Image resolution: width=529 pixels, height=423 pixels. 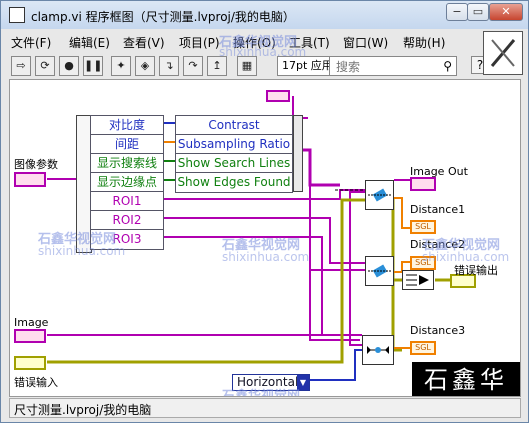 I want to click on maximize-button: ▭, so click(x=478, y=12).